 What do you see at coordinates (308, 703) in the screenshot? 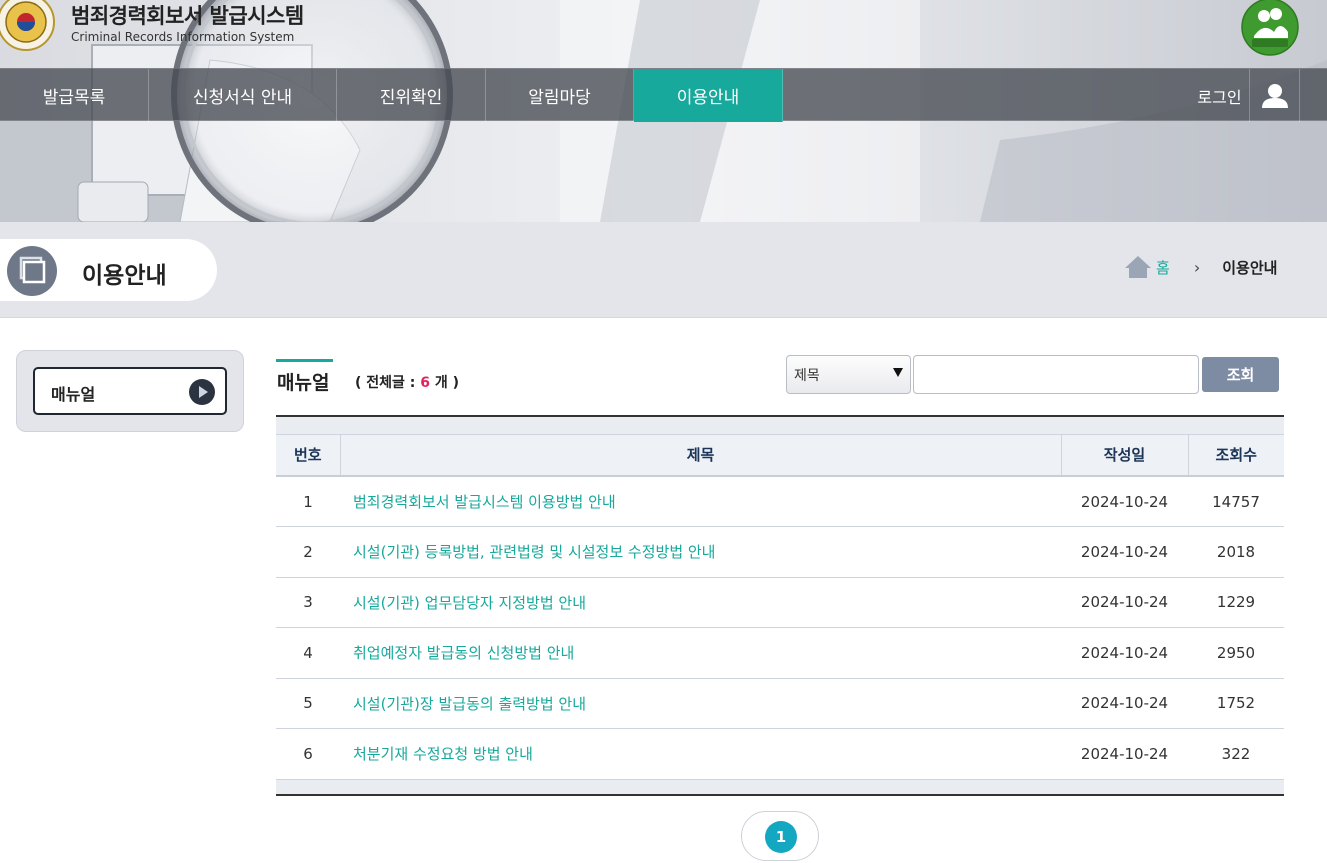
I see `row-number: 5` at bounding box center [308, 703].